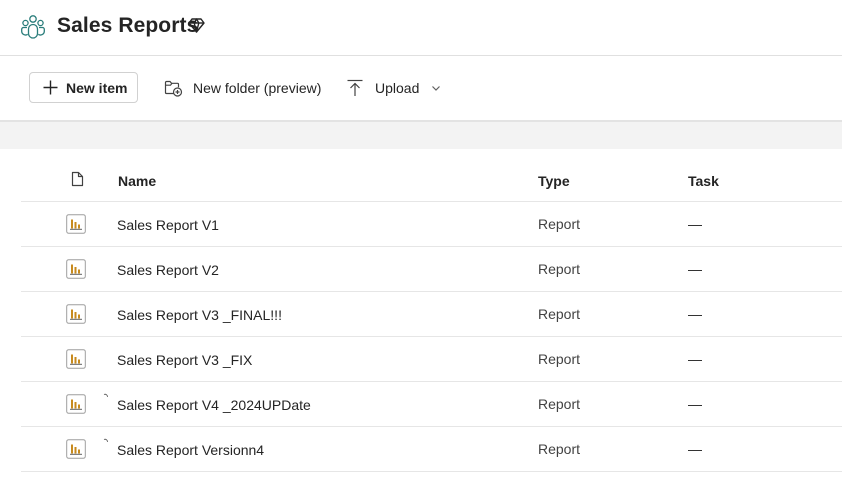  I want to click on item-name: Sales Report V3 _FIX, so click(184, 360).